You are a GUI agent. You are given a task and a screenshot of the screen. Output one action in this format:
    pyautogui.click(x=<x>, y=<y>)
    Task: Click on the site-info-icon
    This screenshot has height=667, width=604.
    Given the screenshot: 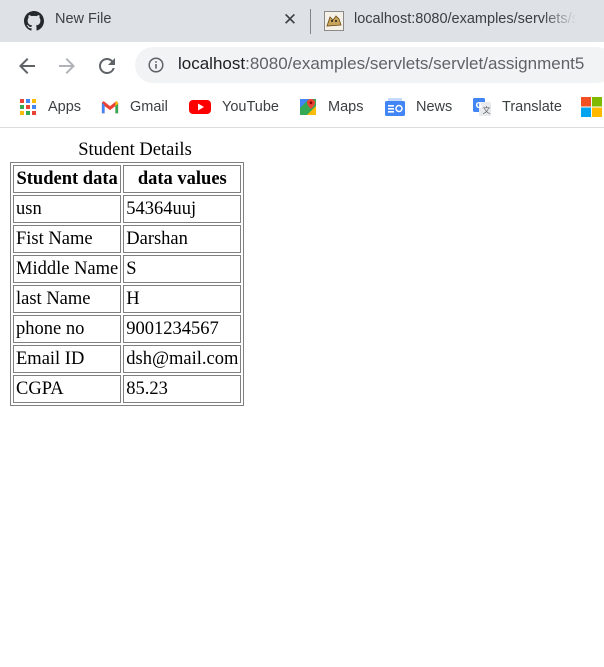 What is the action you would take?
    pyautogui.click(x=156, y=65)
    